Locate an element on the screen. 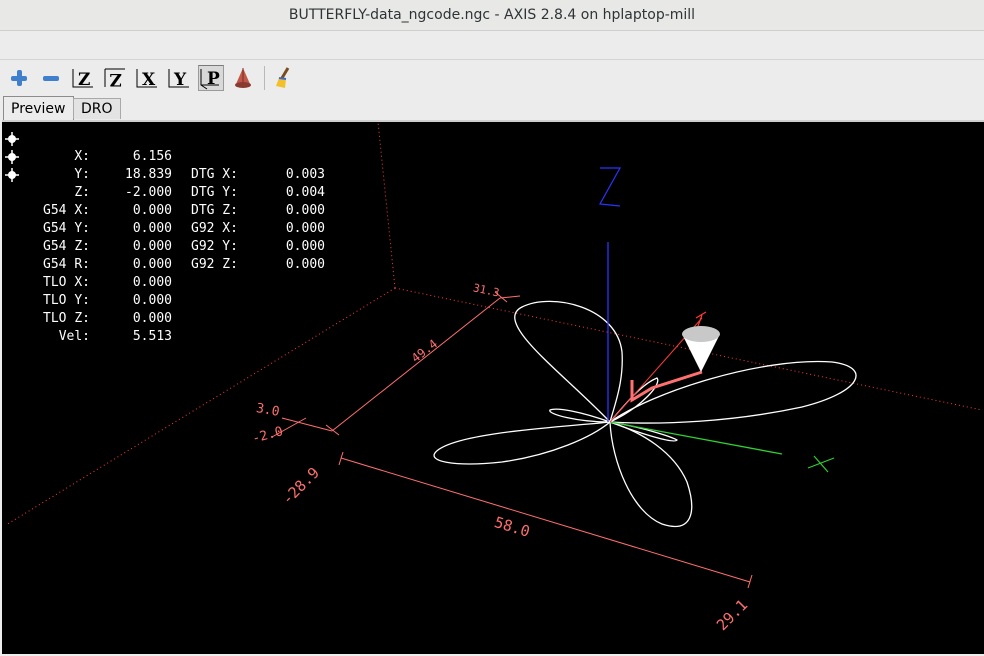  menu-bar is located at coordinates (492, 45).